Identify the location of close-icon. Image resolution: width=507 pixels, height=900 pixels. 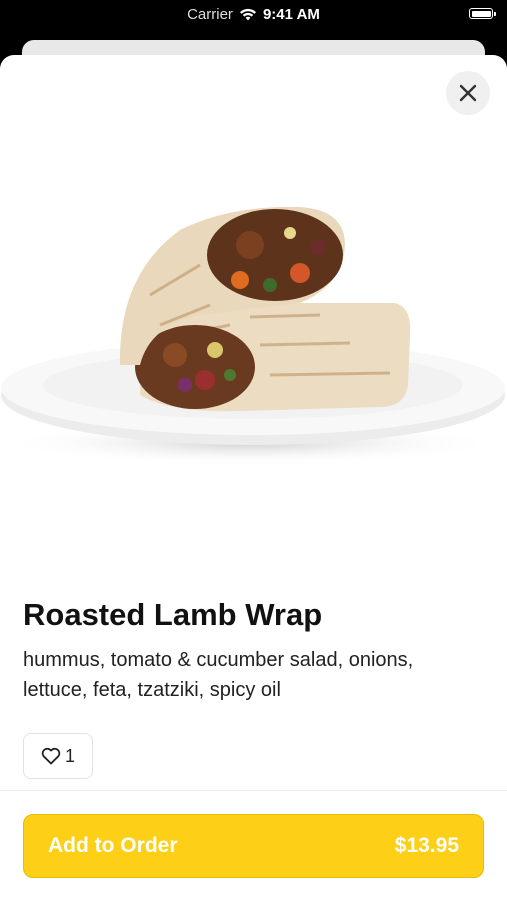
(468, 93).